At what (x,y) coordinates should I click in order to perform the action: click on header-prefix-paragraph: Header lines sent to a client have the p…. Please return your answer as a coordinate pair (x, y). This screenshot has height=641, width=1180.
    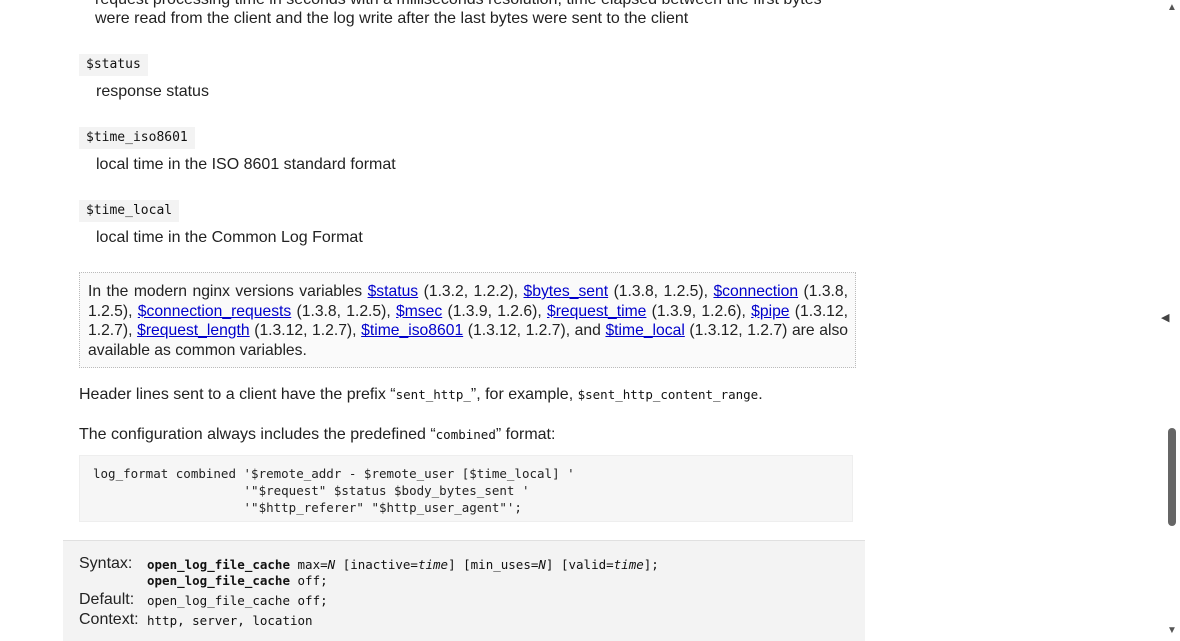
    Looking at the image, I should click on (421, 395).